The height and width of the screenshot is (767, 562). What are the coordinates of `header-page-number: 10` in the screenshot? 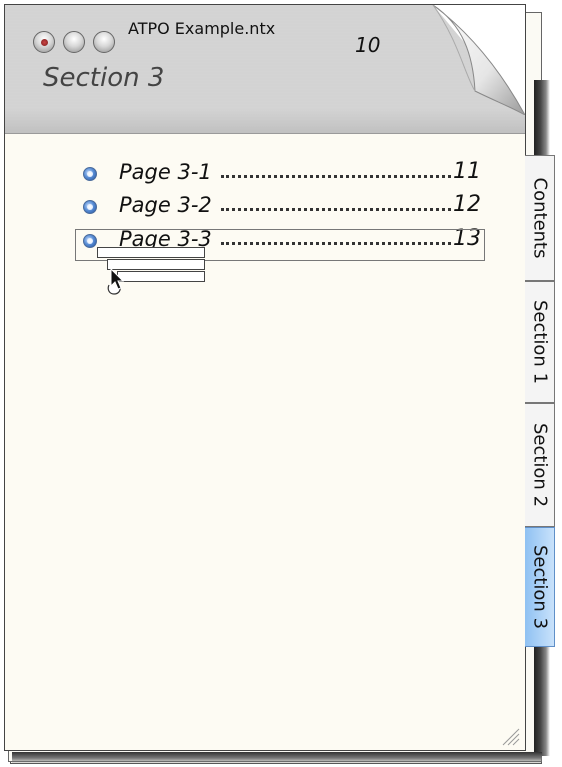 It's located at (368, 45).